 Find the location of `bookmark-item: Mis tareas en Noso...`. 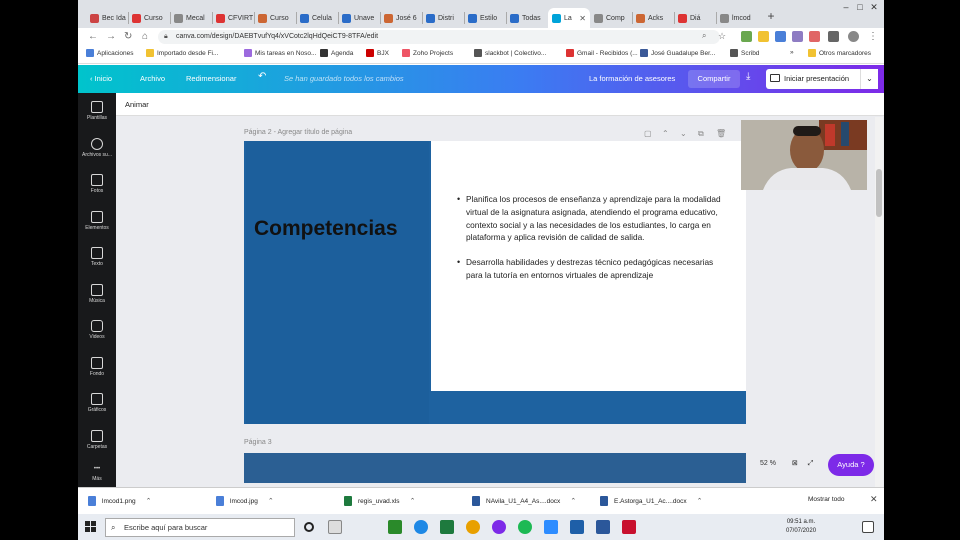

bookmark-item: Mis tareas en Noso... is located at coordinates (280, 53).